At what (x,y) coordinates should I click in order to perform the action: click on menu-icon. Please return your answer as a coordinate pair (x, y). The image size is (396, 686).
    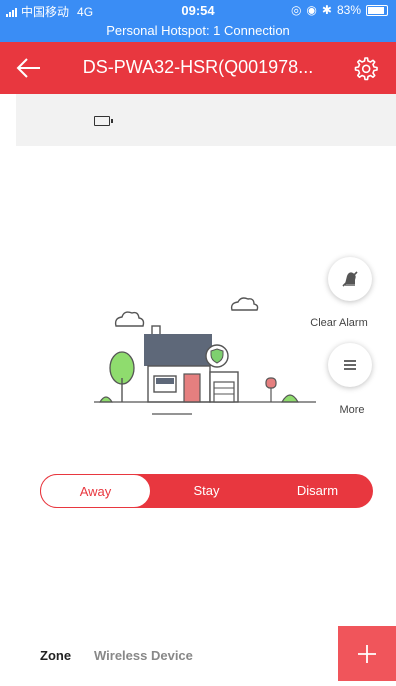
    Looking at the image, I should click on (350, 365).